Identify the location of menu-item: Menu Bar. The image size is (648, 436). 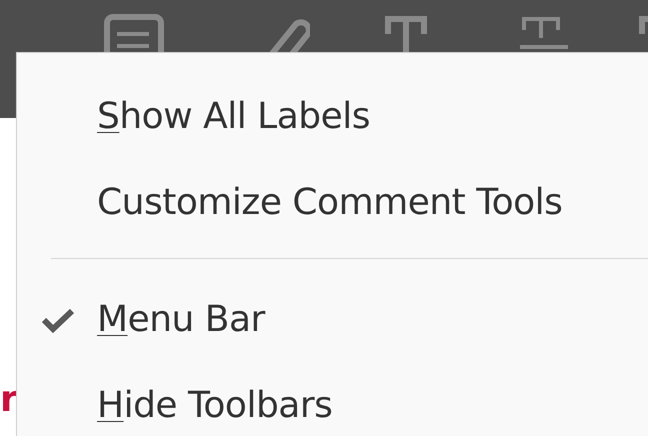
(181, 320).